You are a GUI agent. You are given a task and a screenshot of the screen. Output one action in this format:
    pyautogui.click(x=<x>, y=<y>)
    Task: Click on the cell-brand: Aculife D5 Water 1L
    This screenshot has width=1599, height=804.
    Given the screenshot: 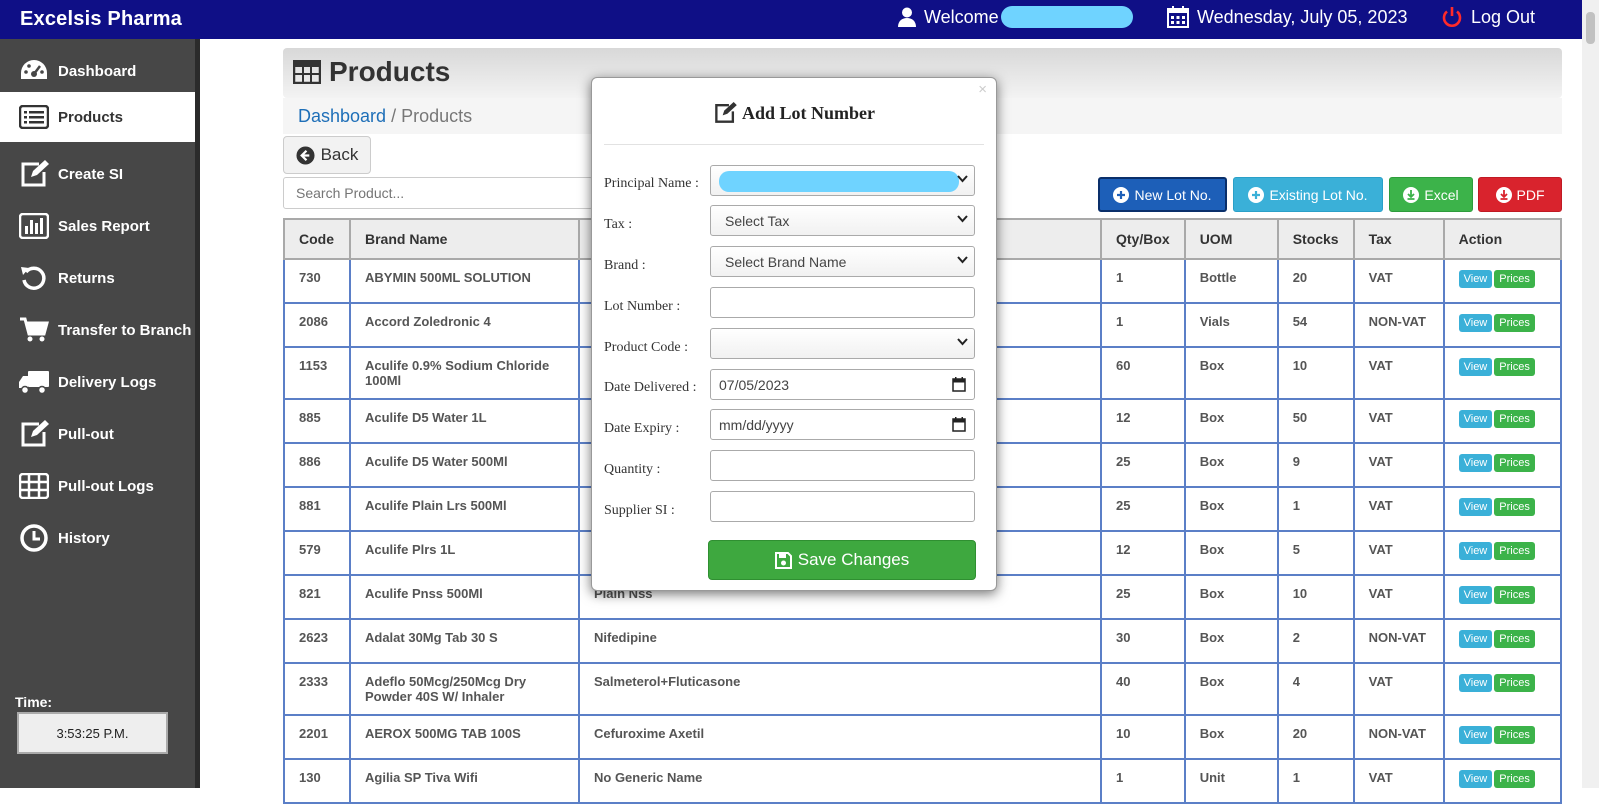 What is the action you would take?
    pyautogui.click(x=464, y=421)
    